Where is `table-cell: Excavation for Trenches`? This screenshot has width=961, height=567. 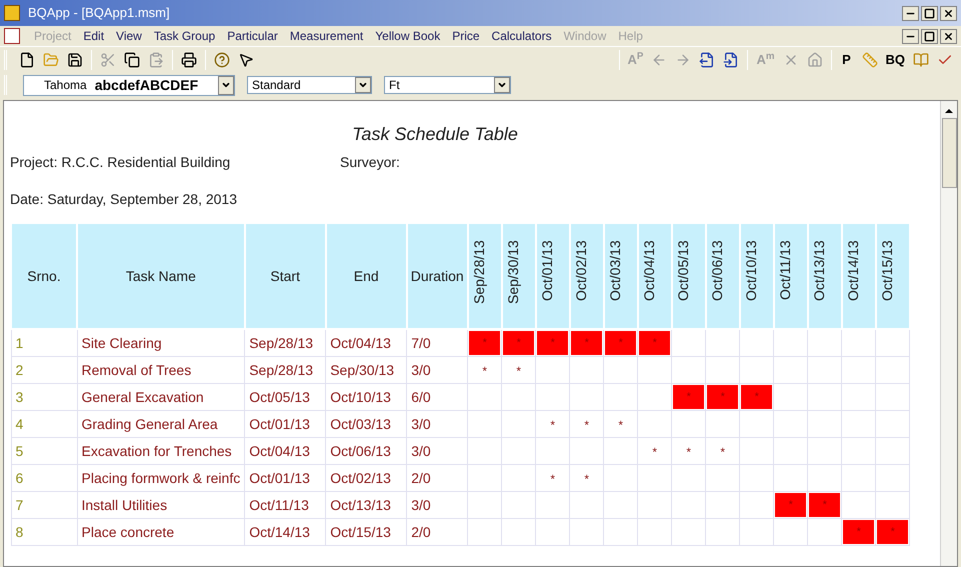
table-cell: Excavation for Trenches is located at coordinates (161, 451).